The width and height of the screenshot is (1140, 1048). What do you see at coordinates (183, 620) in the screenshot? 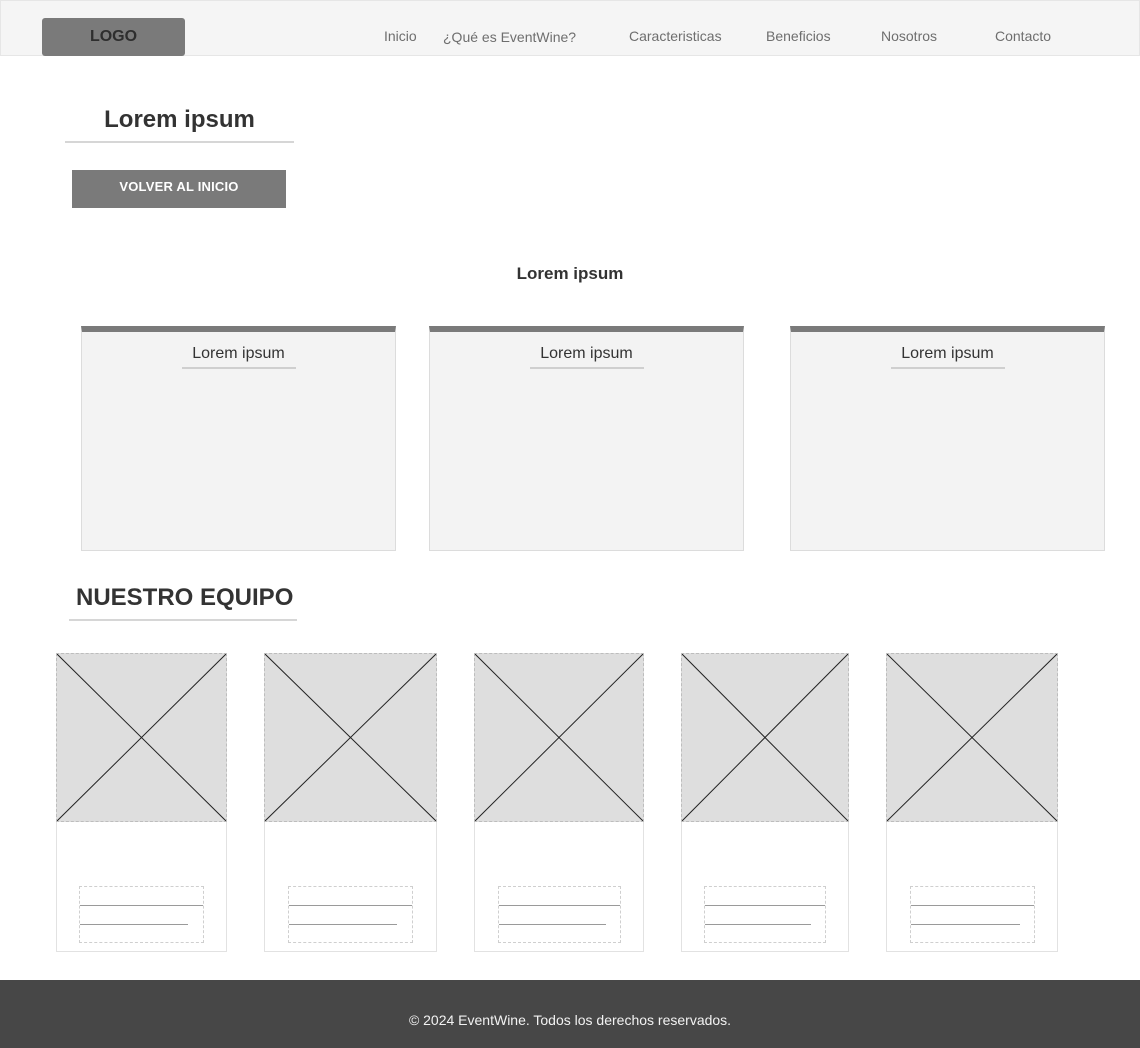
I see `team-heading-divider` at bounding box center [183, 620].